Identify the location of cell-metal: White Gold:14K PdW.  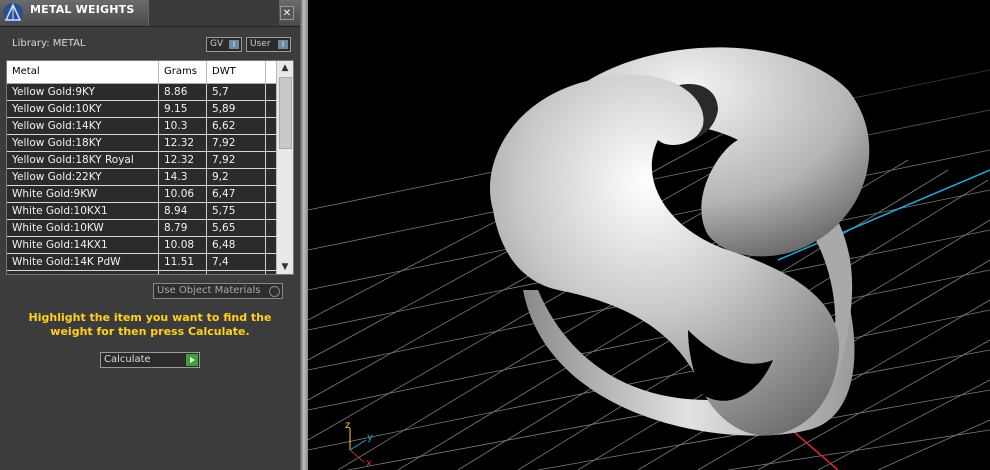
(83, 262).